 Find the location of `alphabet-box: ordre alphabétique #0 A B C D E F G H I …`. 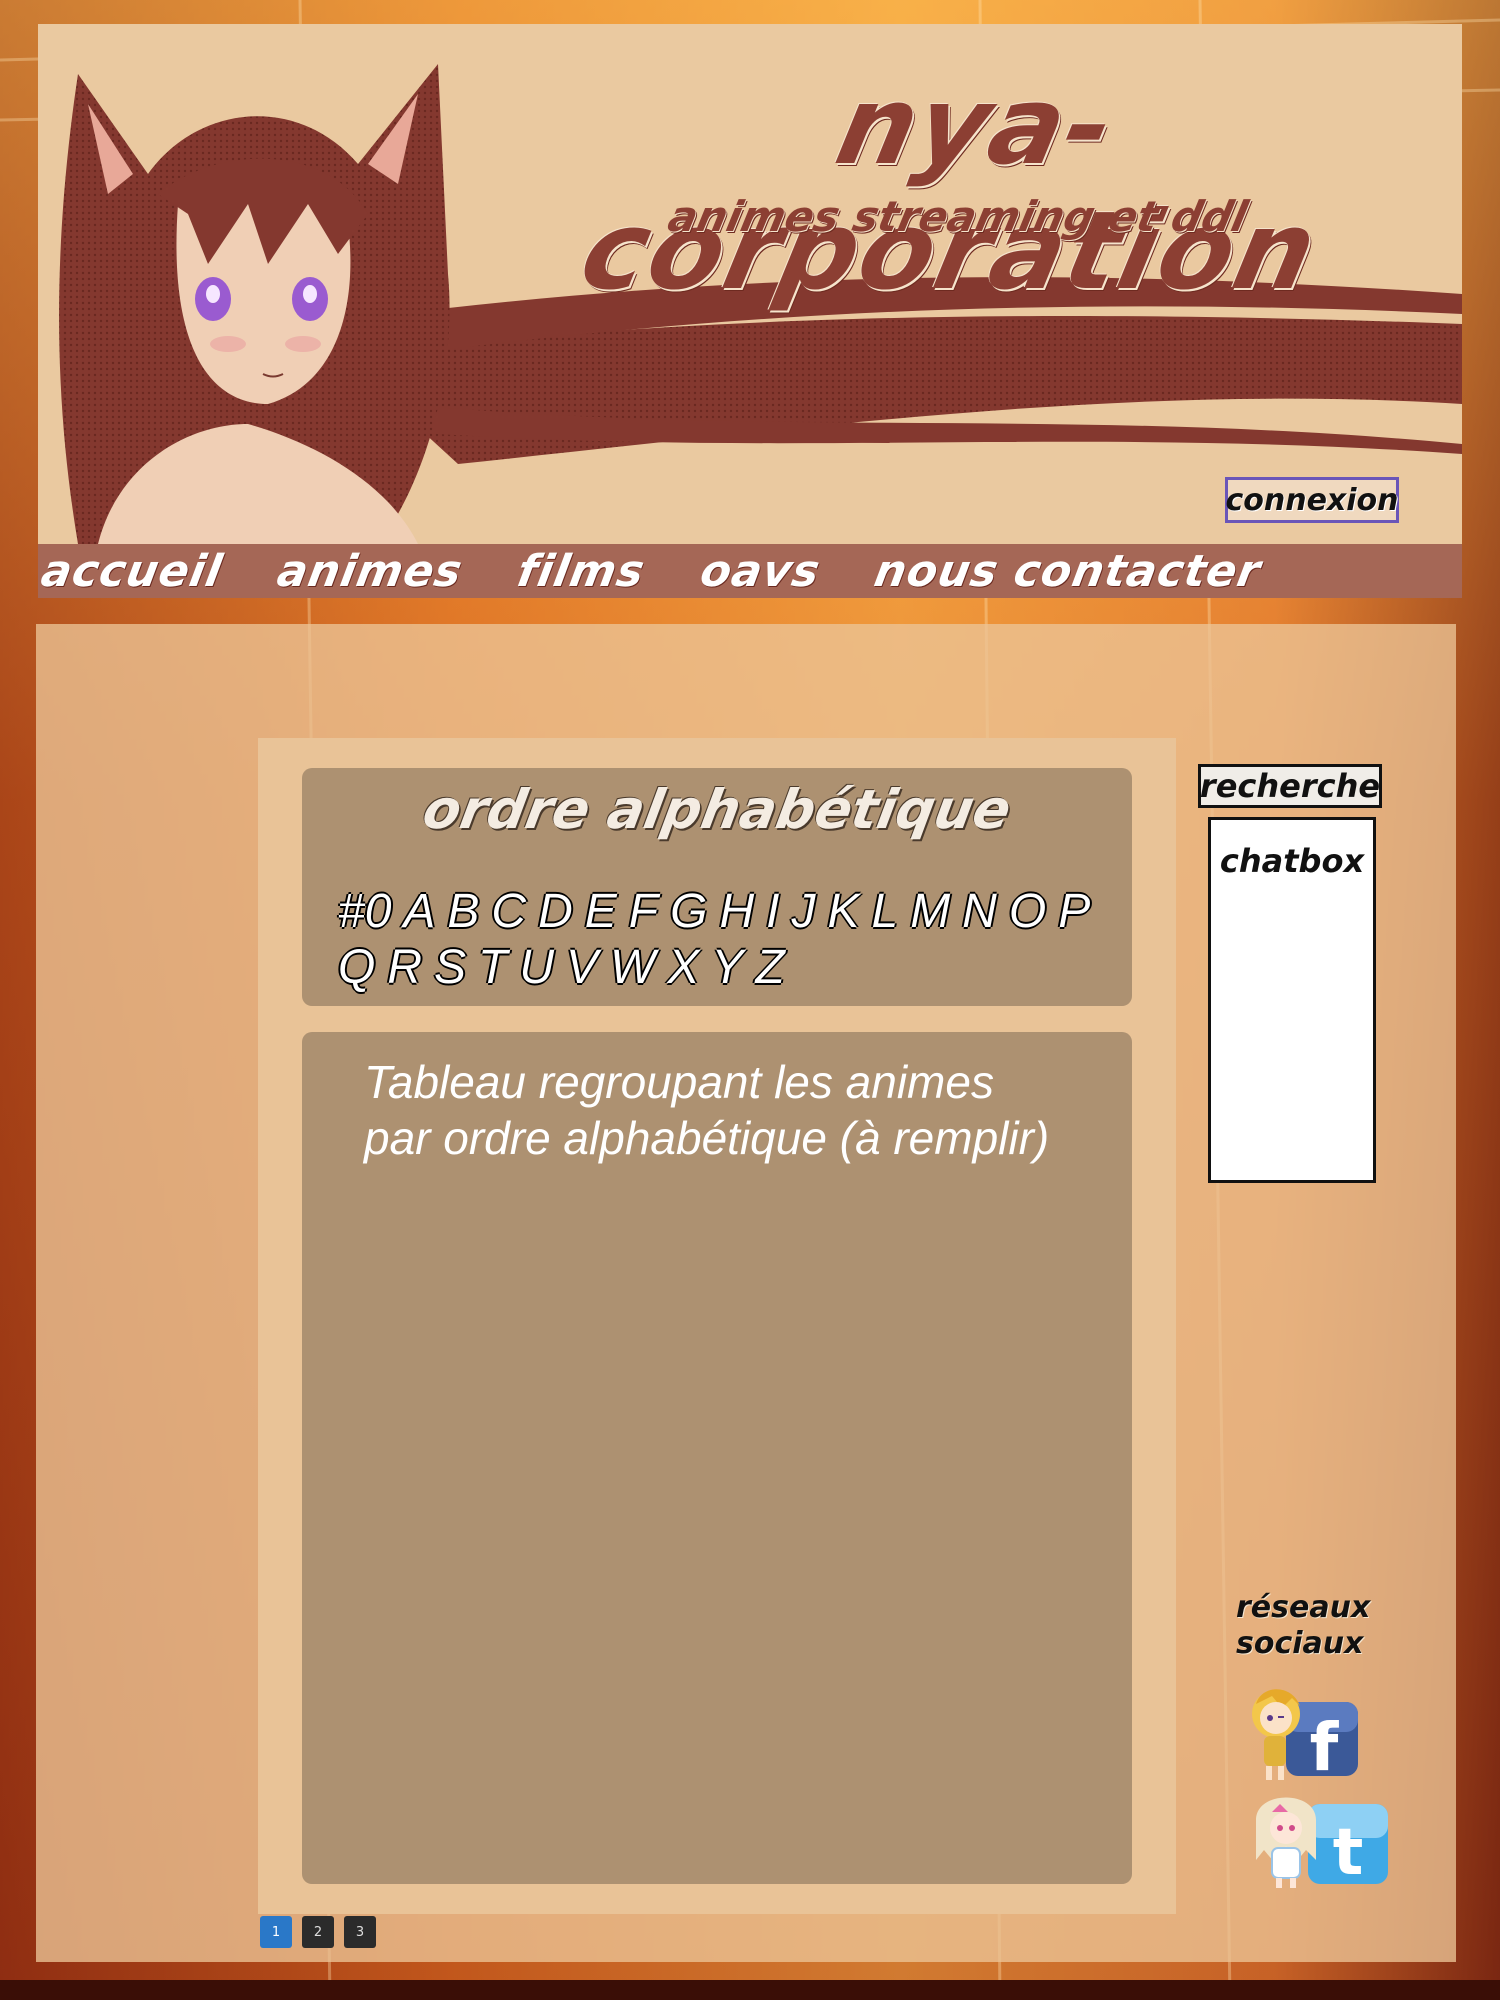

alphabet-box: ordre alphabétique #0 A B C D E F G H I … is located at coordinates (717, 887).